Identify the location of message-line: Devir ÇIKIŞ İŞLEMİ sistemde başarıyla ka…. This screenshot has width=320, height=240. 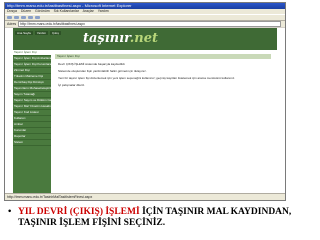
(92, 64).